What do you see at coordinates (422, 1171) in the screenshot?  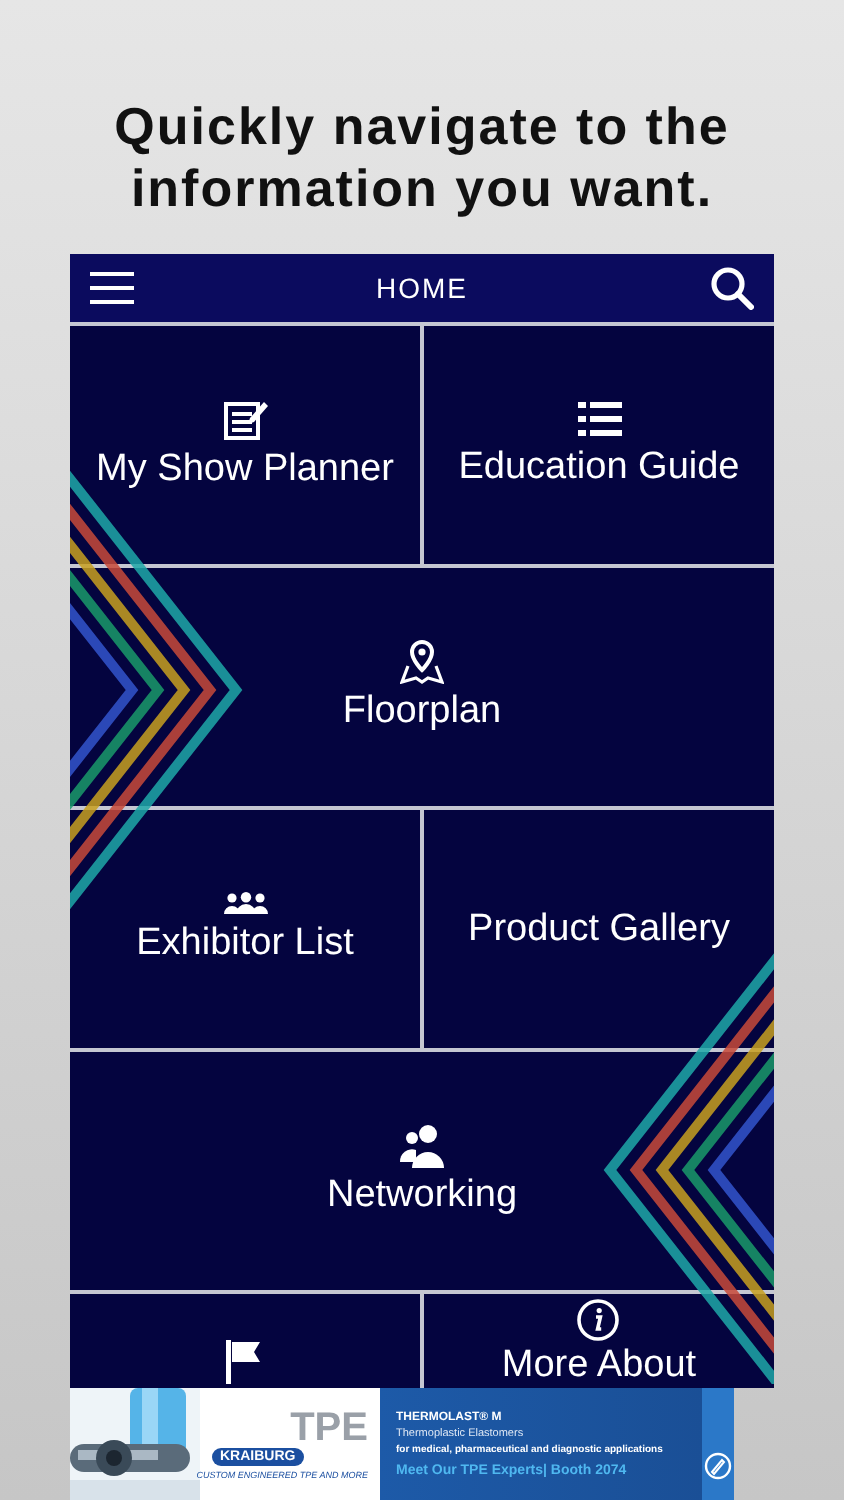 I see `menu-tile: Networking` at bounding box center [422, 1171].